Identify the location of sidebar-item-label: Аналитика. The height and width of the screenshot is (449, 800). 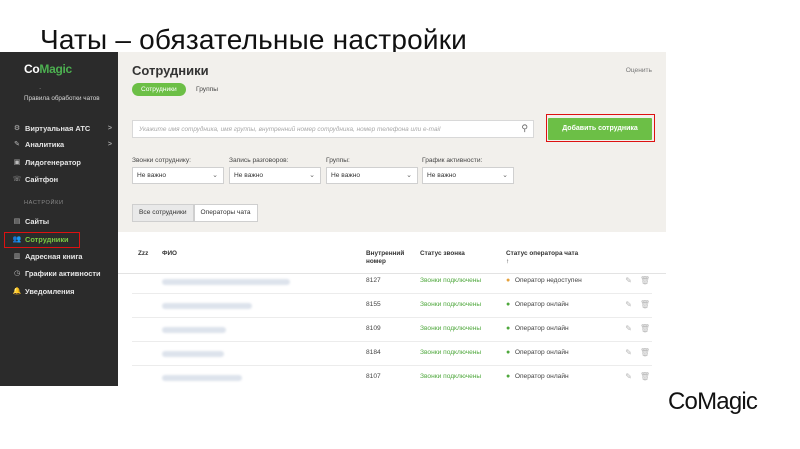
(45, 144).